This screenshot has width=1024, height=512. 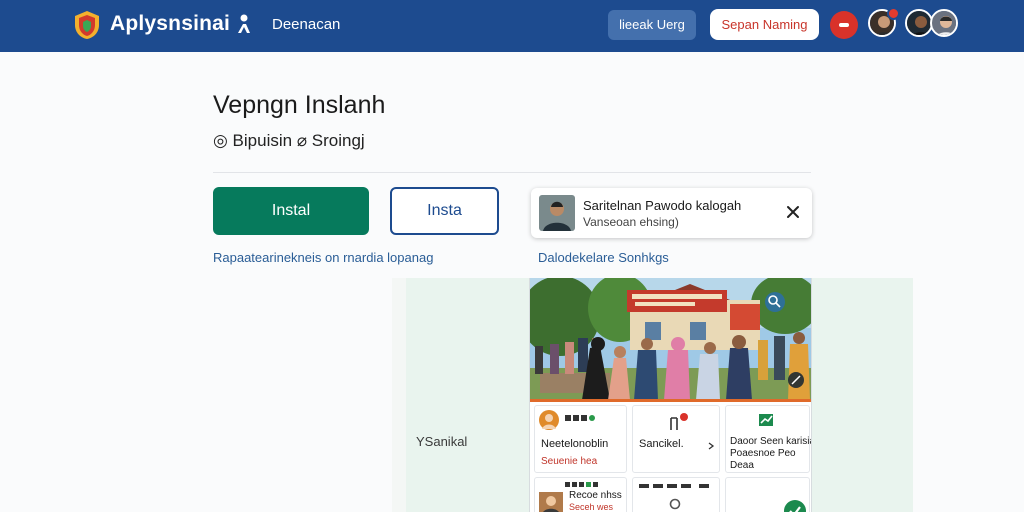 I want to click on page-meta: ◎ Bipuisin ⌀ Sroingj, so click(x=289, y=140).